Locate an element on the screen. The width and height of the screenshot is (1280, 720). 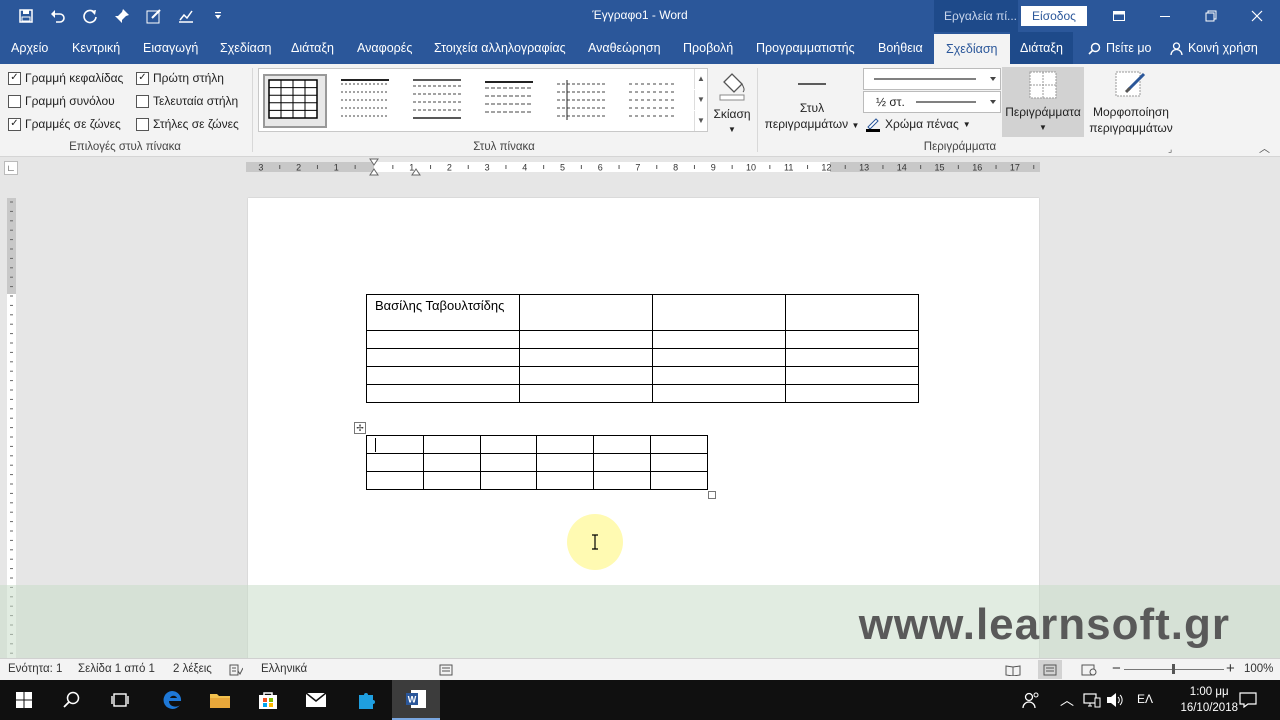
table-1: Βασίλης Ταβουλτσίδης is located at coordinates (643, 348).